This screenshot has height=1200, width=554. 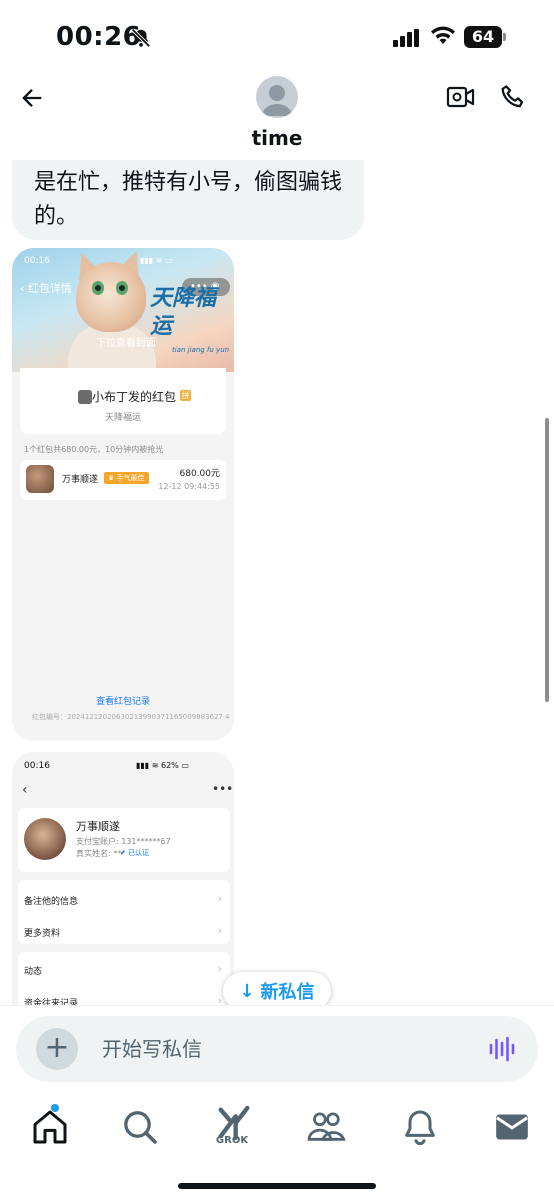 I want to click on receive-time: 12-12 09:44:55, so click(x=189, y=486).